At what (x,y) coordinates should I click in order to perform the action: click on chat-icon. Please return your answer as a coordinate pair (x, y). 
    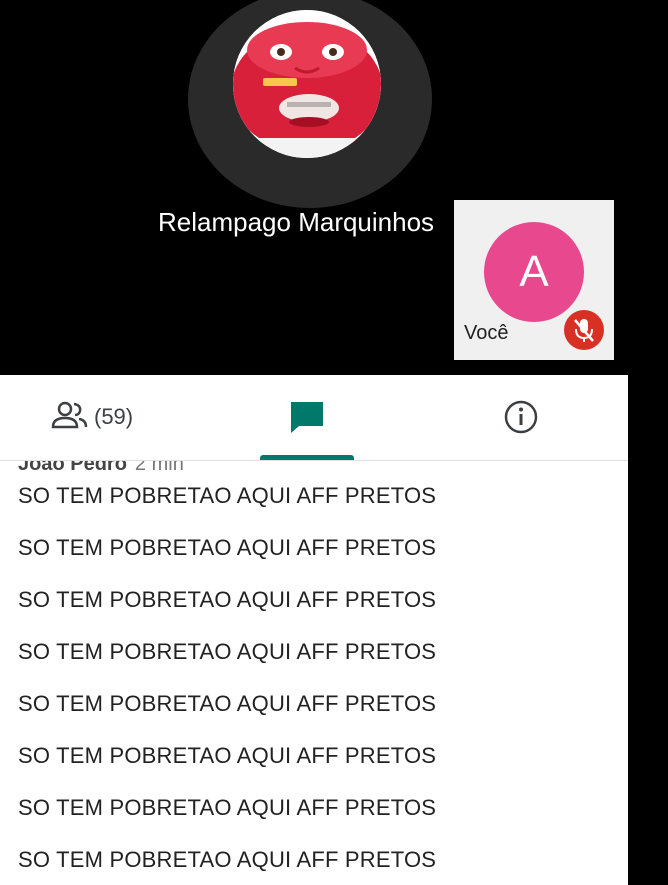
    Looking at the image, I should click on (307, 419).